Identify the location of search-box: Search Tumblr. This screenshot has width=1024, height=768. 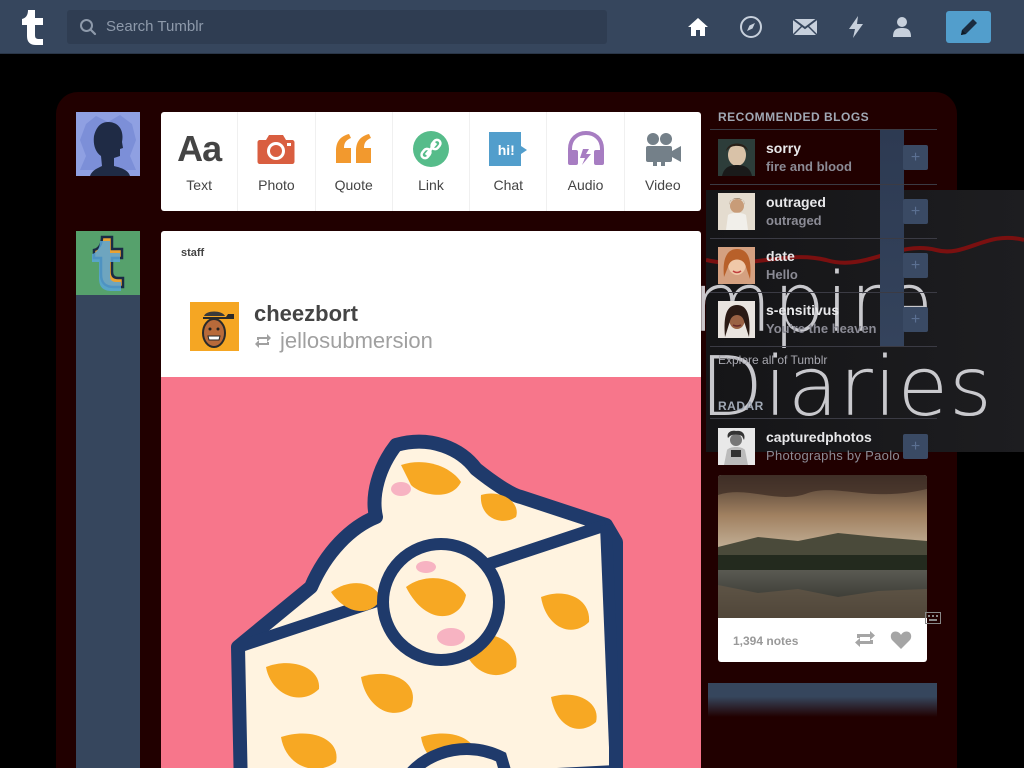
(337, 27).